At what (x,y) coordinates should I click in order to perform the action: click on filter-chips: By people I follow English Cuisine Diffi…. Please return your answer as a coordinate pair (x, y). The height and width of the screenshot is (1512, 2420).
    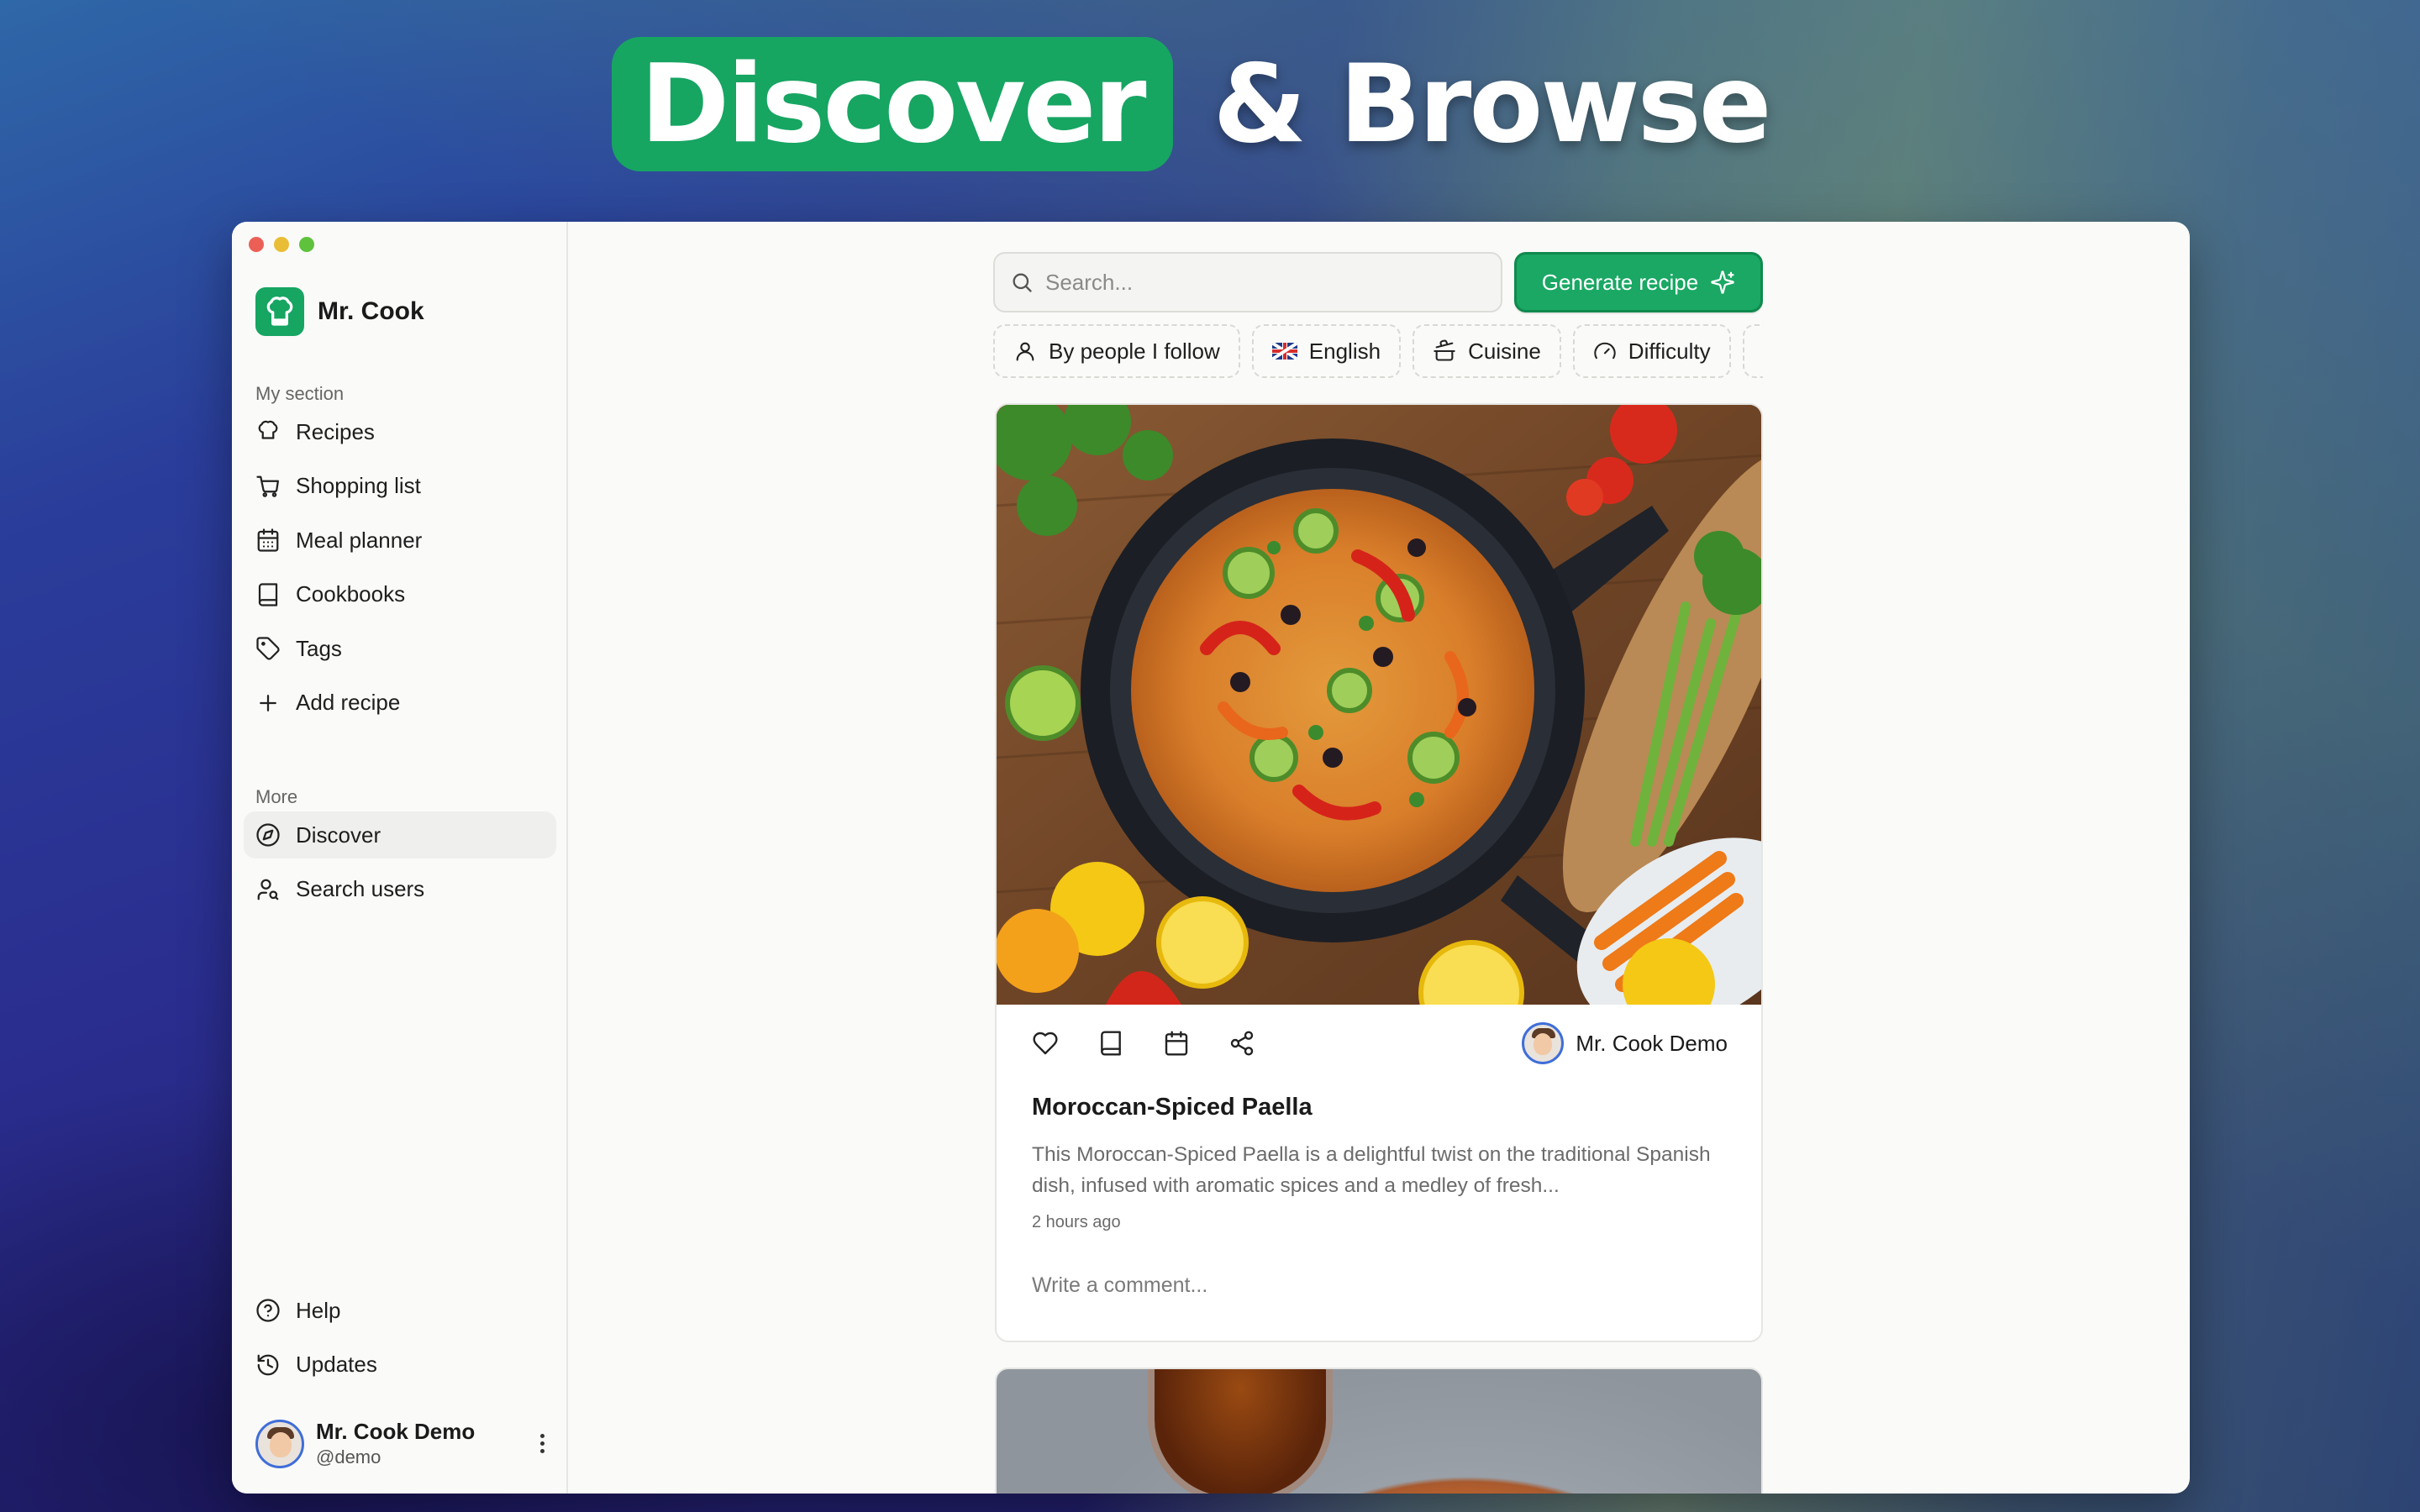
    Looking at the image, I should click on (1378, 351).